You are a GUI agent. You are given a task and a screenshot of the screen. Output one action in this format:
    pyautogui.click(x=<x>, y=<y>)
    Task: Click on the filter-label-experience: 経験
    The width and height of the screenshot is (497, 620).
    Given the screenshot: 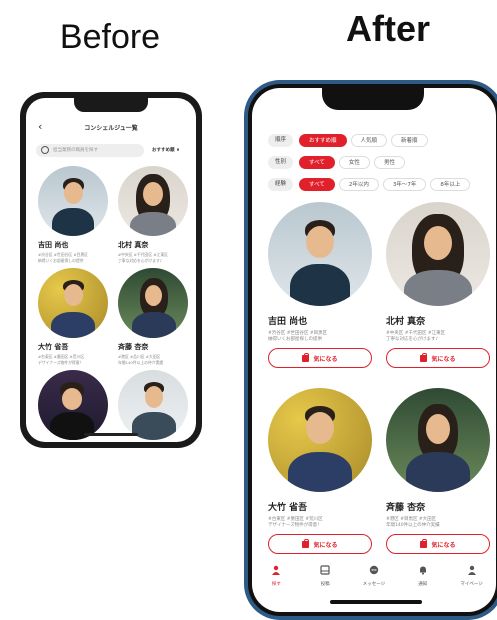 What is the action you would take?
    pyautogui.click(x=281, y=184)
    